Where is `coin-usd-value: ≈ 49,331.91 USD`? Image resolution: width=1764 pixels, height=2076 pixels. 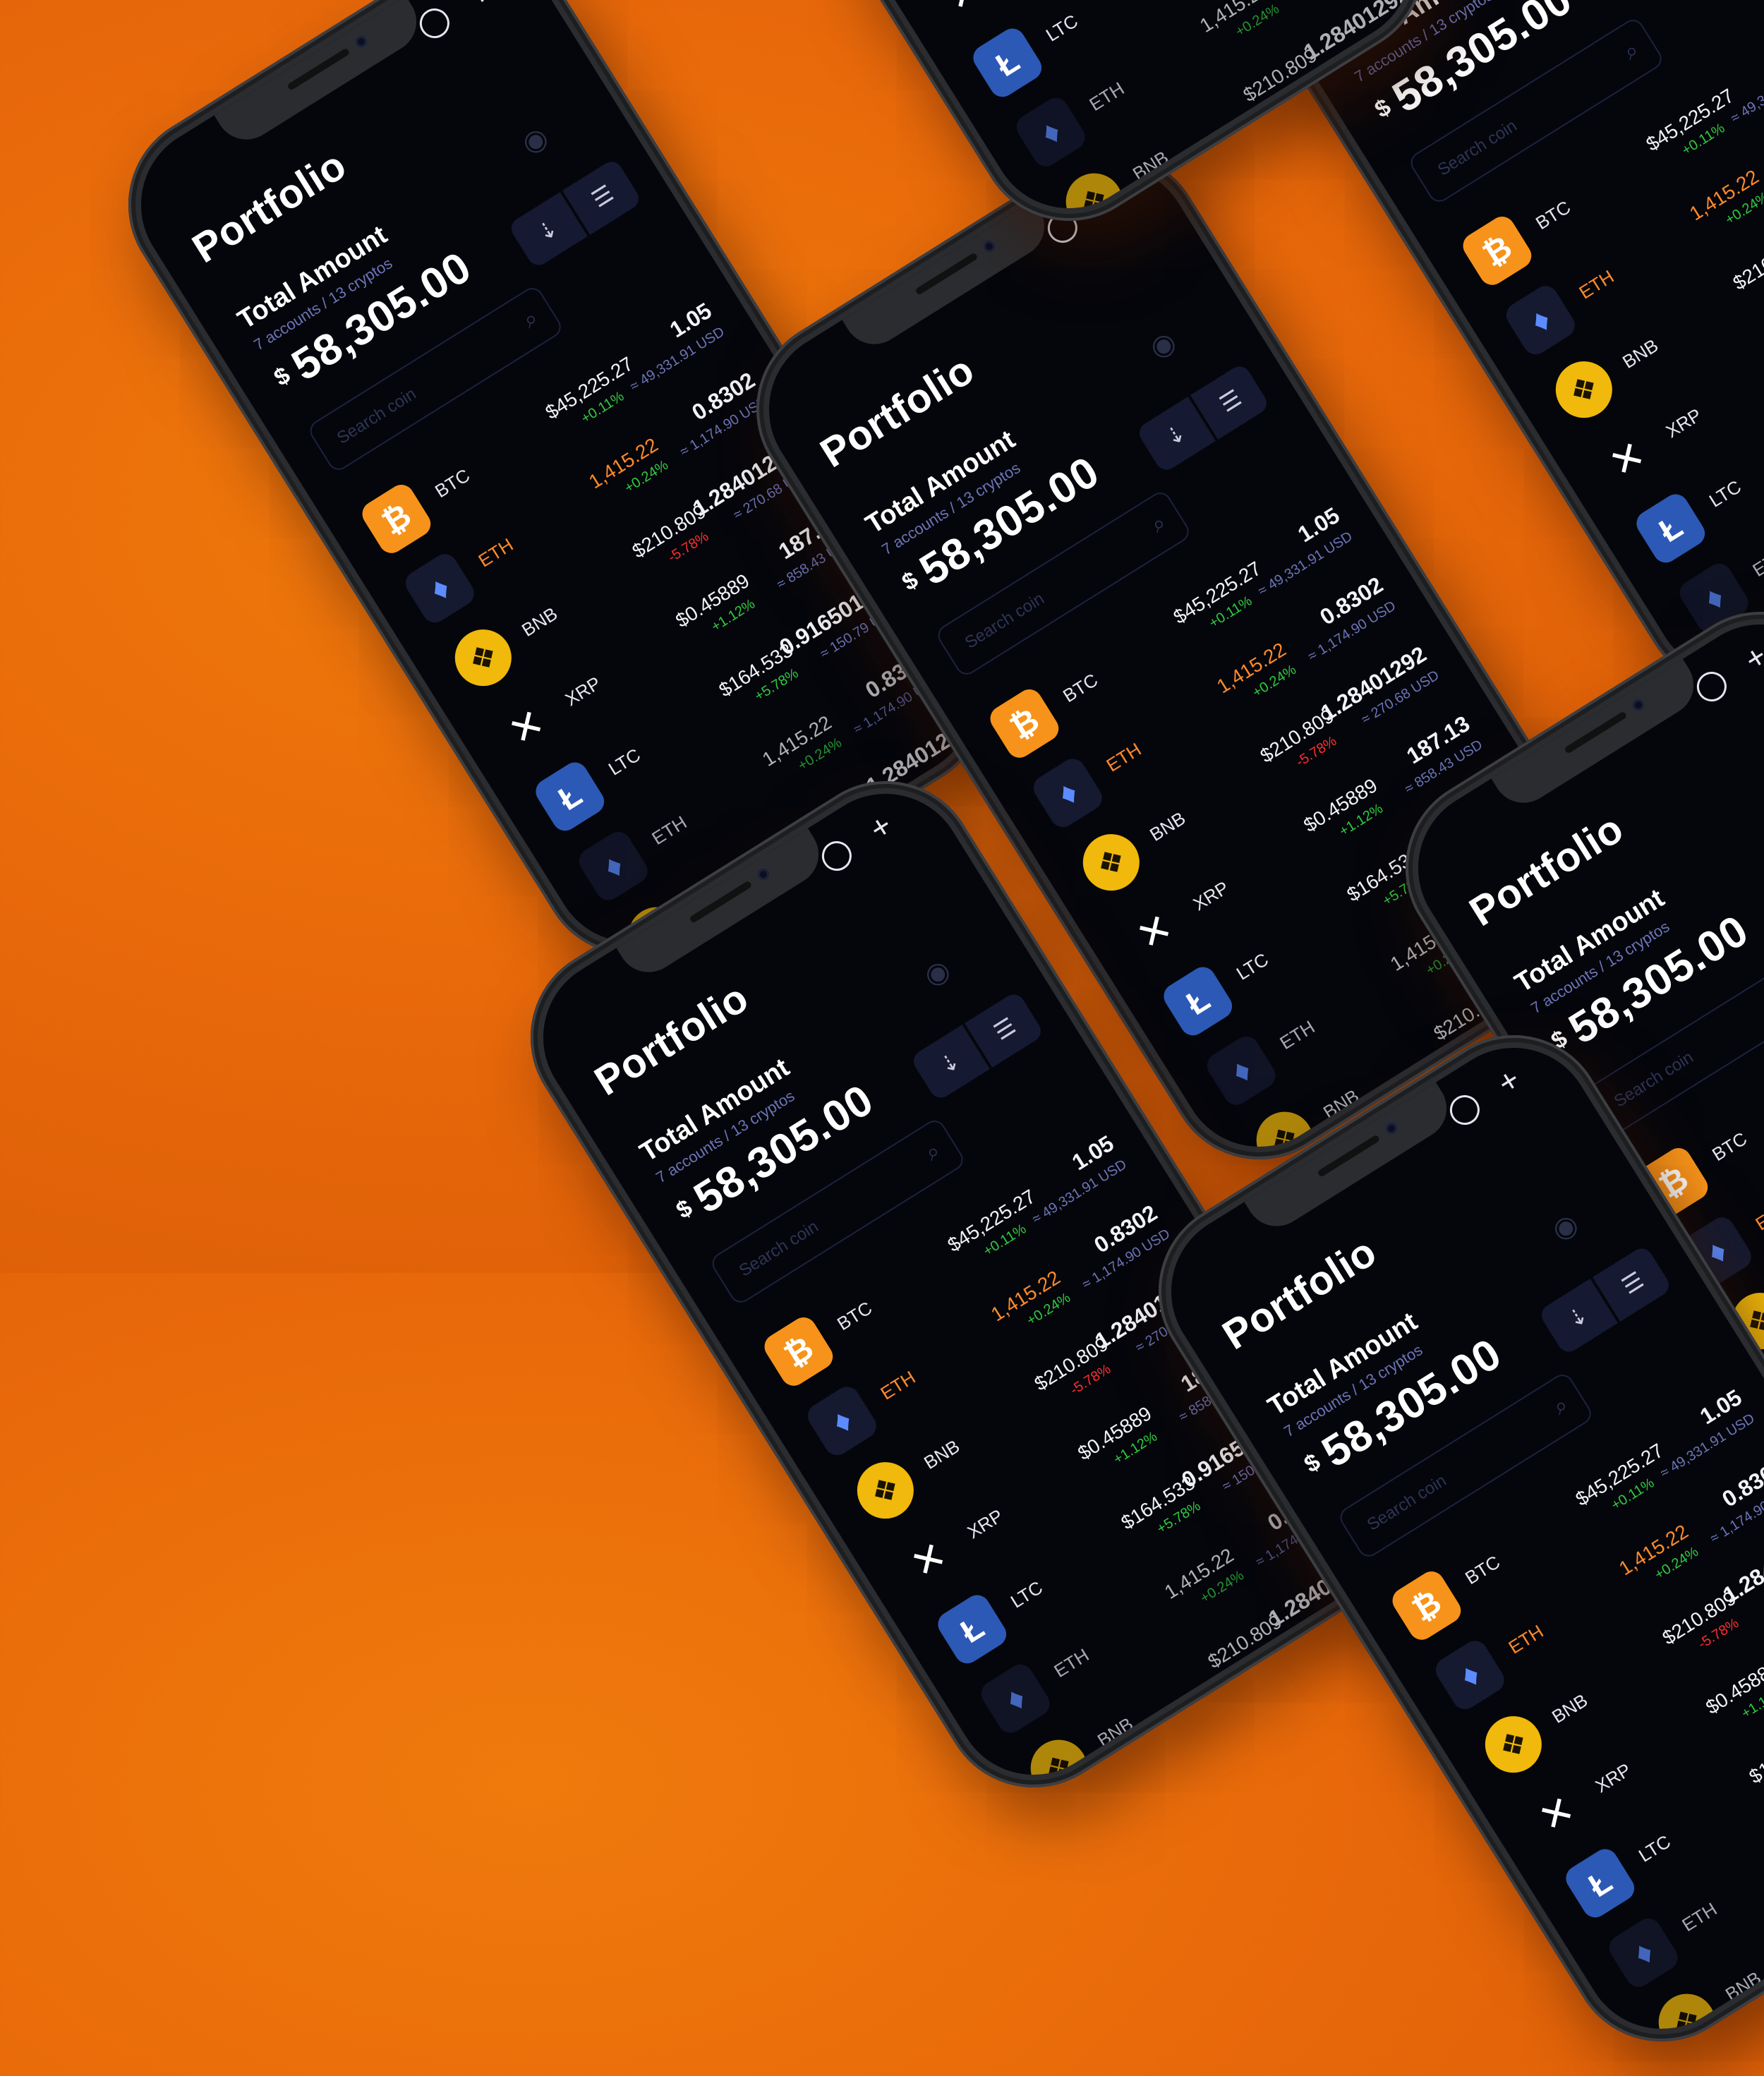 coin-usd-value: ≈ 49,331.91 USD is located at coordinates (1745, 91).